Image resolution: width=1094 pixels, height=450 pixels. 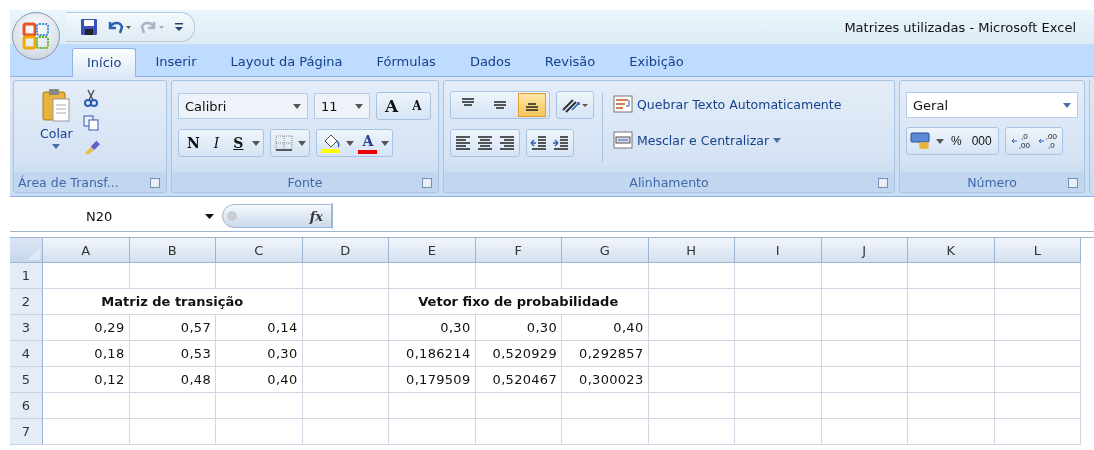 I want to click on scissors-icon, so click(x=90, y=98).